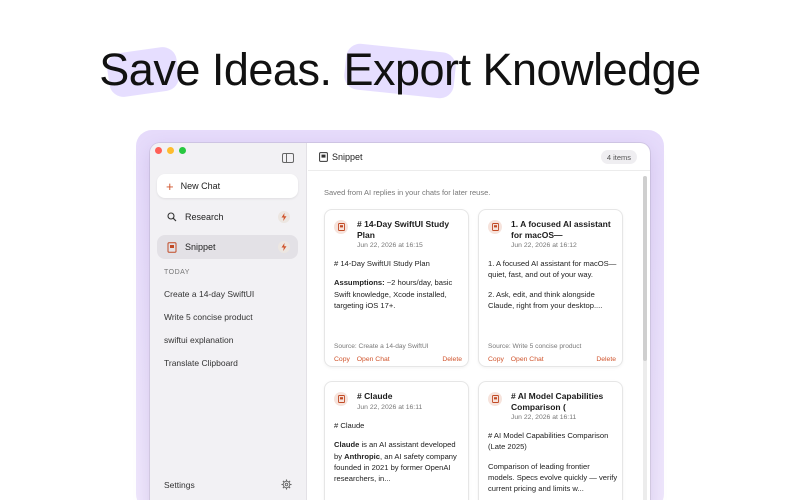  What do you see at coordinates (208, 317) in the screenshot?
I see `history-item: Write 5 concise product` at bounding box center [208, 317].